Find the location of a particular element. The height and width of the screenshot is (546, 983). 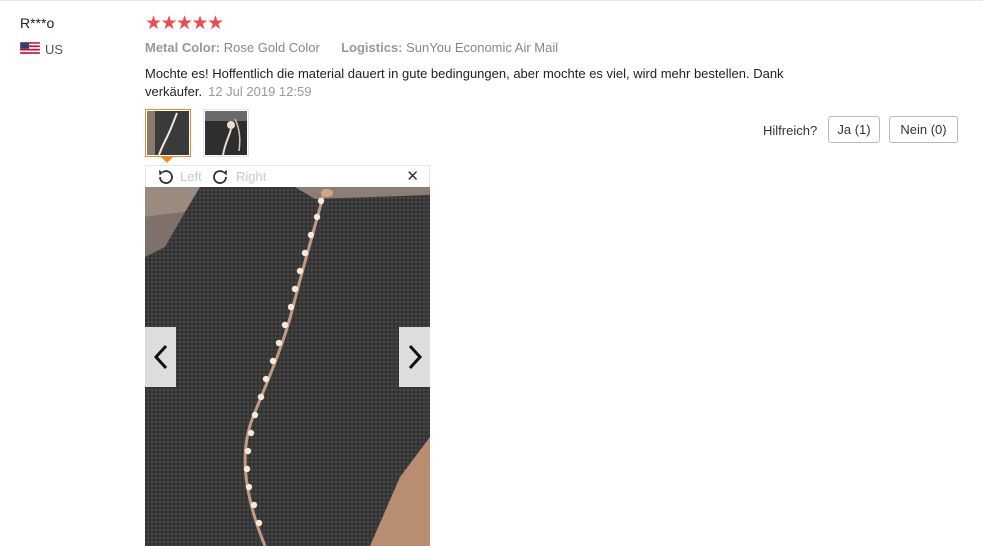

active-thumbnail-pointer is located at coordinates (167, 160).